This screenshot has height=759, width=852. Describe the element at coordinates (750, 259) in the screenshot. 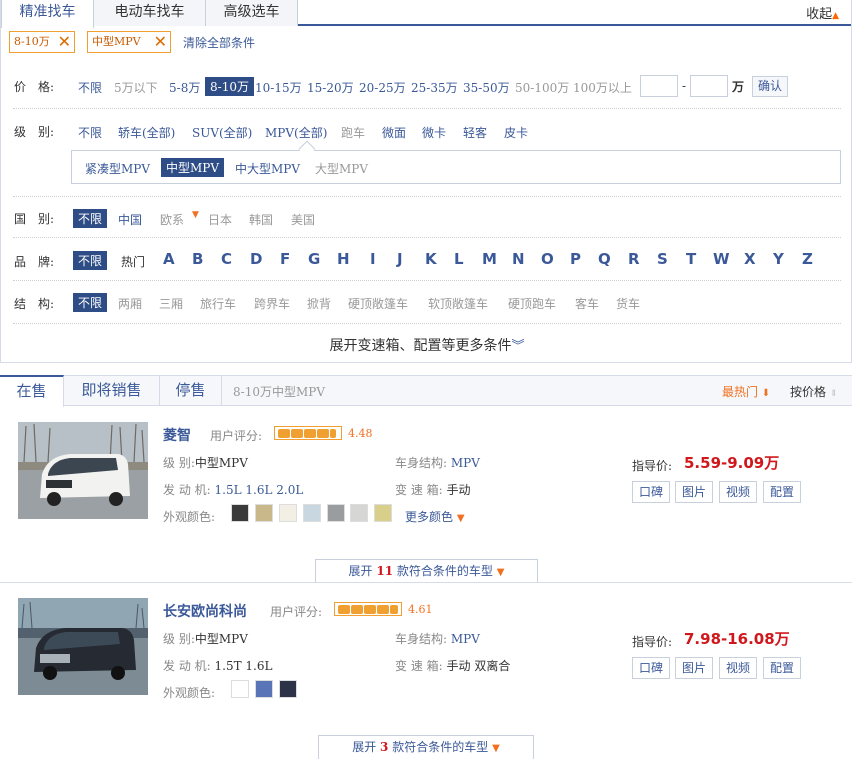

I see `brand-letter: X` at that location.